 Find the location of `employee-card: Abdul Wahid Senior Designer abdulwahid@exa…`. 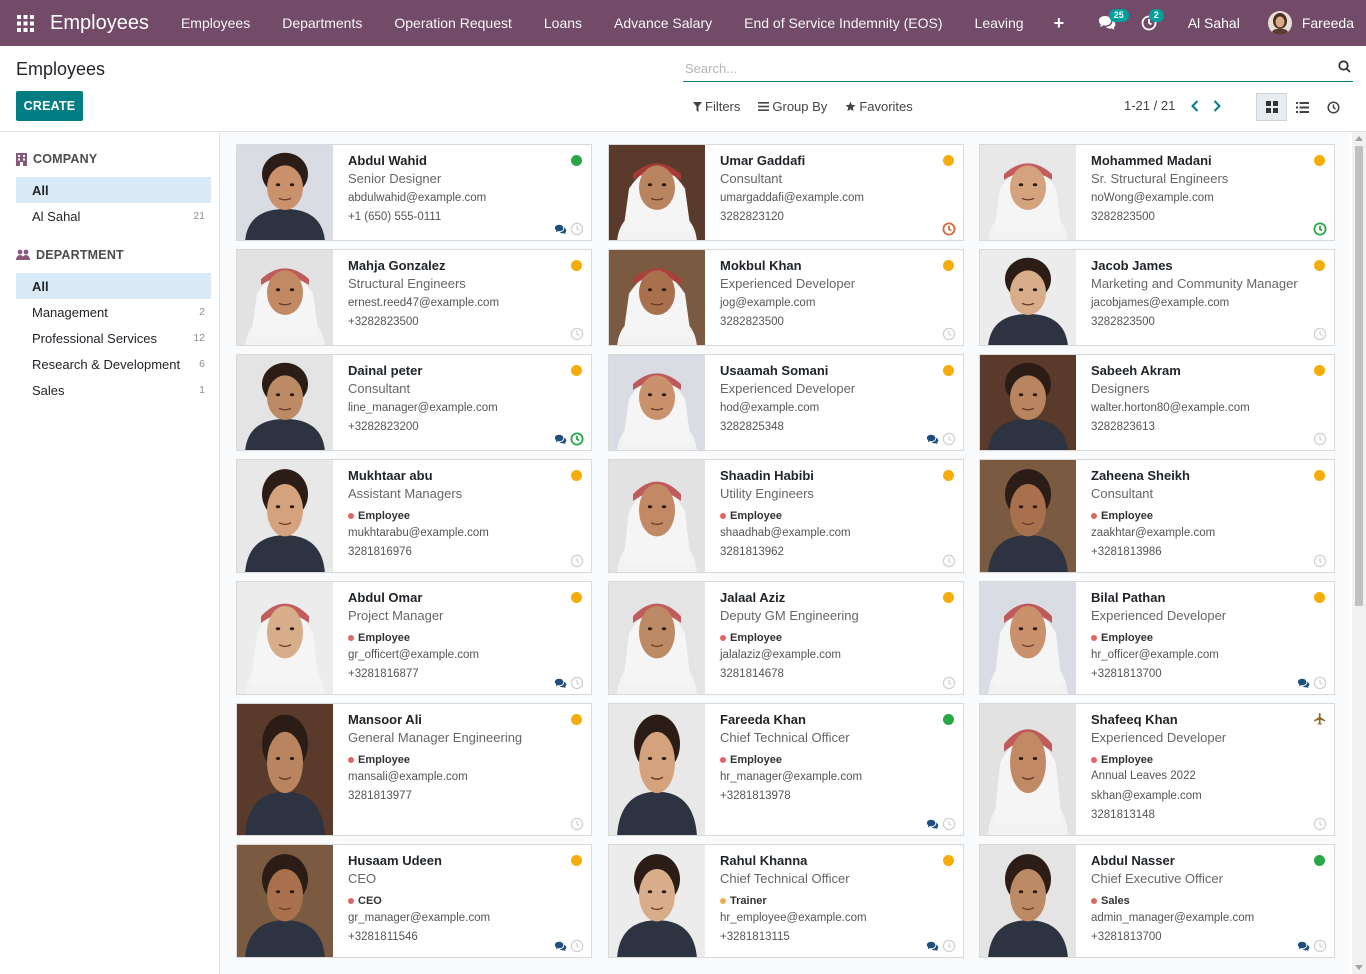

employee-card: Abdul Wahid Senior Designer abdulwahid@exa… is located at coordinates (414, 192).